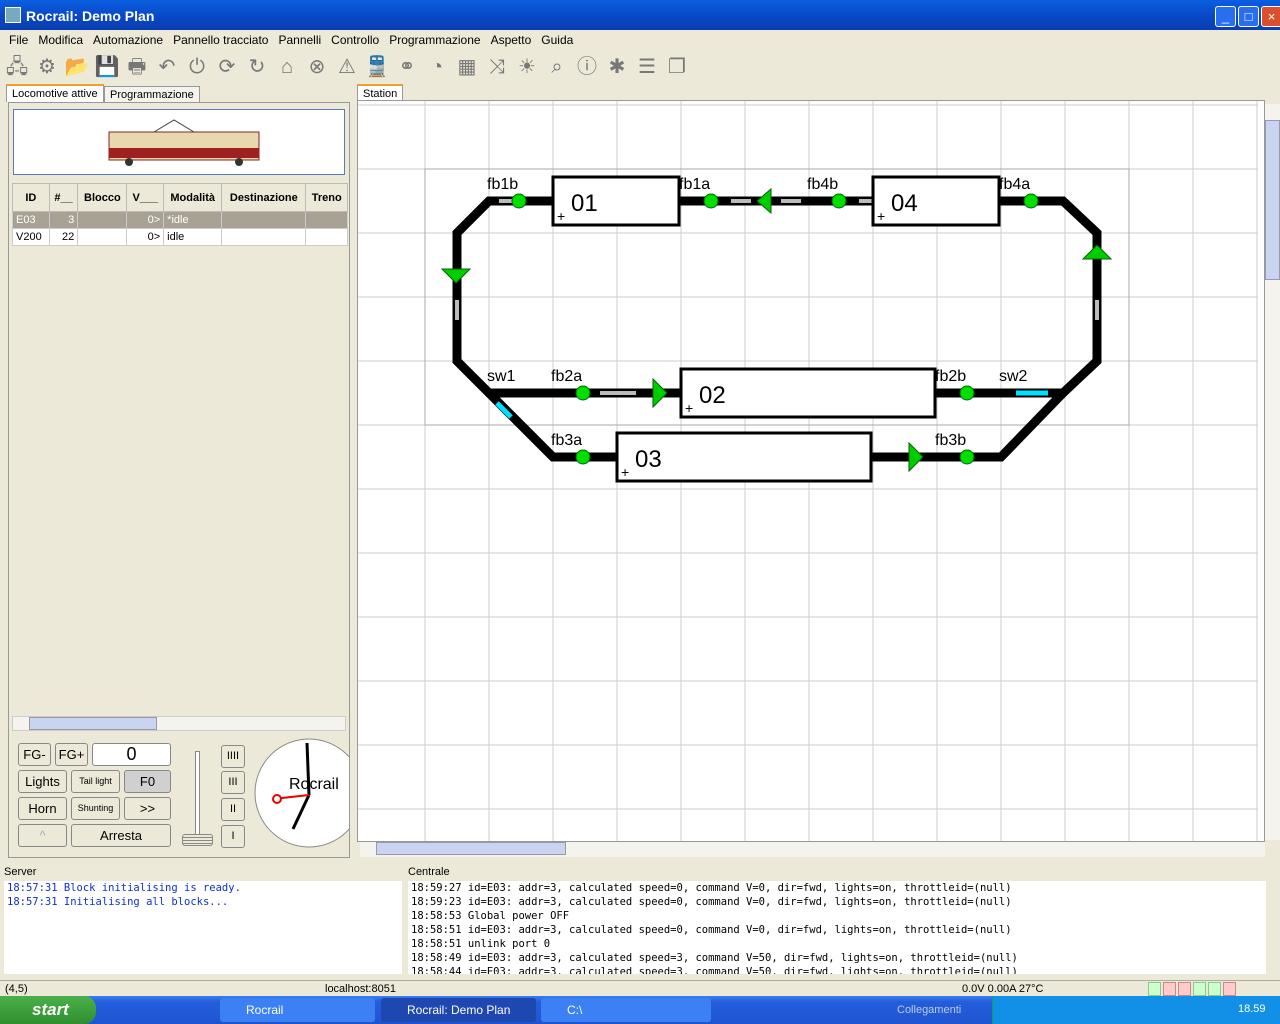 The width and height of the screenshot is (1280, 1024). Describe the element at coordinates (180, 237) in the screenshot. I see `table-row: V200 22 0> idle` at that location.